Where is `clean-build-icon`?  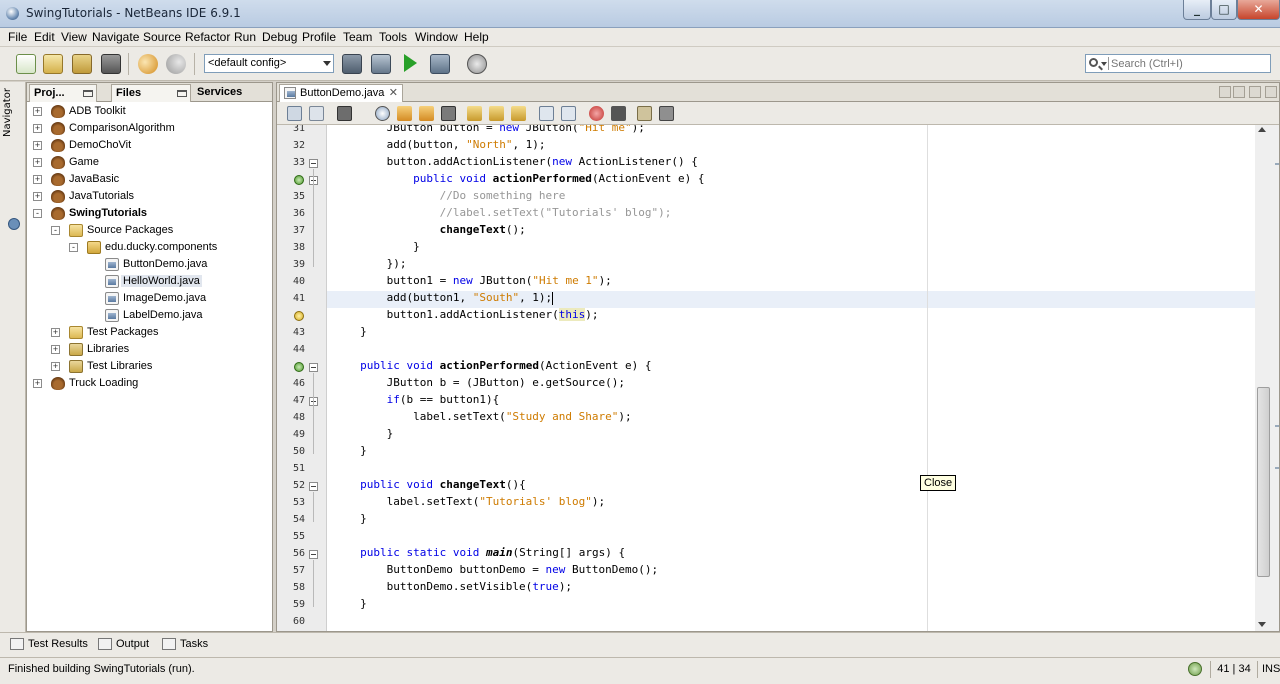
clean-build-icon is located at coordinates (381, 64).